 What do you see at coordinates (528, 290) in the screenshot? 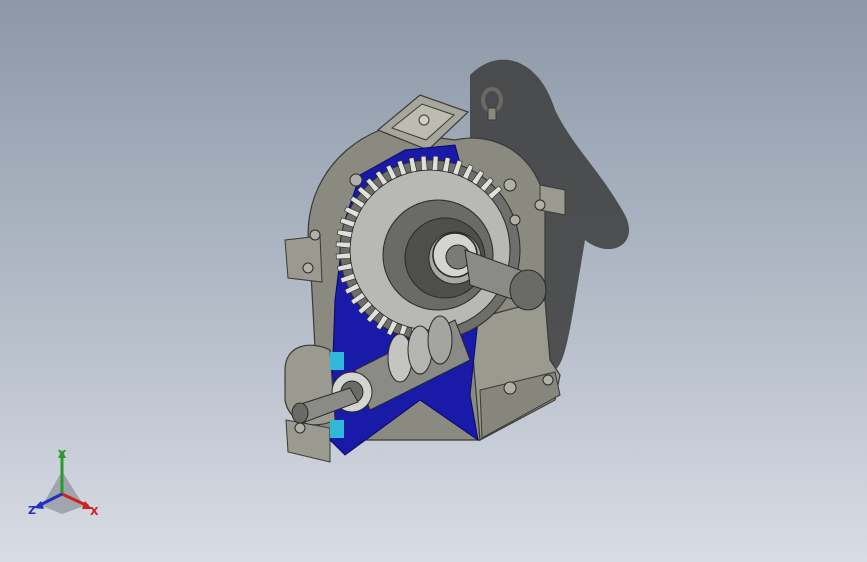
I see `output-shaft-end` at bounding box center [528, 290].